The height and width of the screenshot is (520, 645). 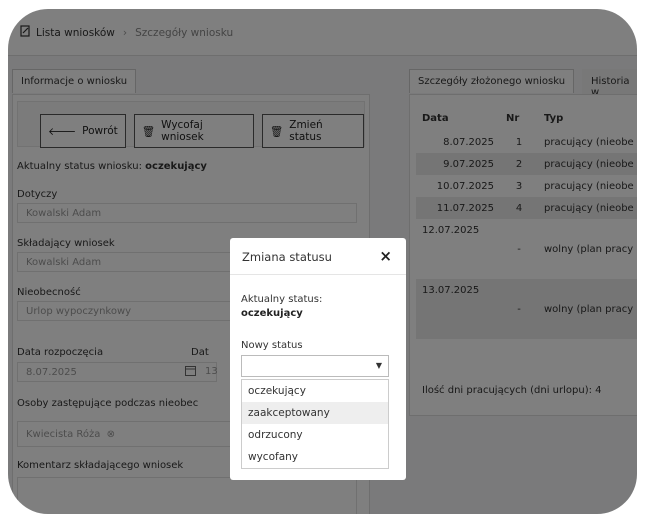 What do you see at coordinates (315, 391) in the screenshot?
I see `status-option-oczekujacy: oczekujący` at bounding box center [315, 391].